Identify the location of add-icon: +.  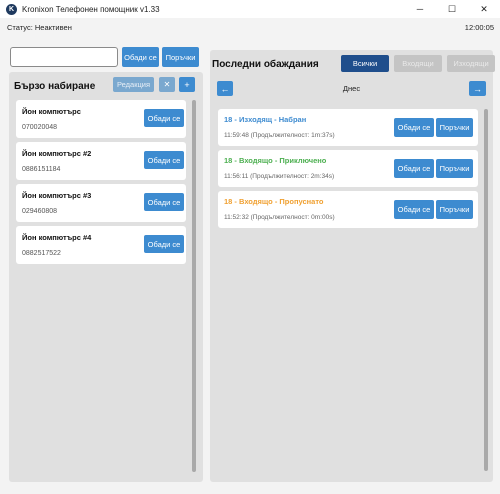
(187, 84).